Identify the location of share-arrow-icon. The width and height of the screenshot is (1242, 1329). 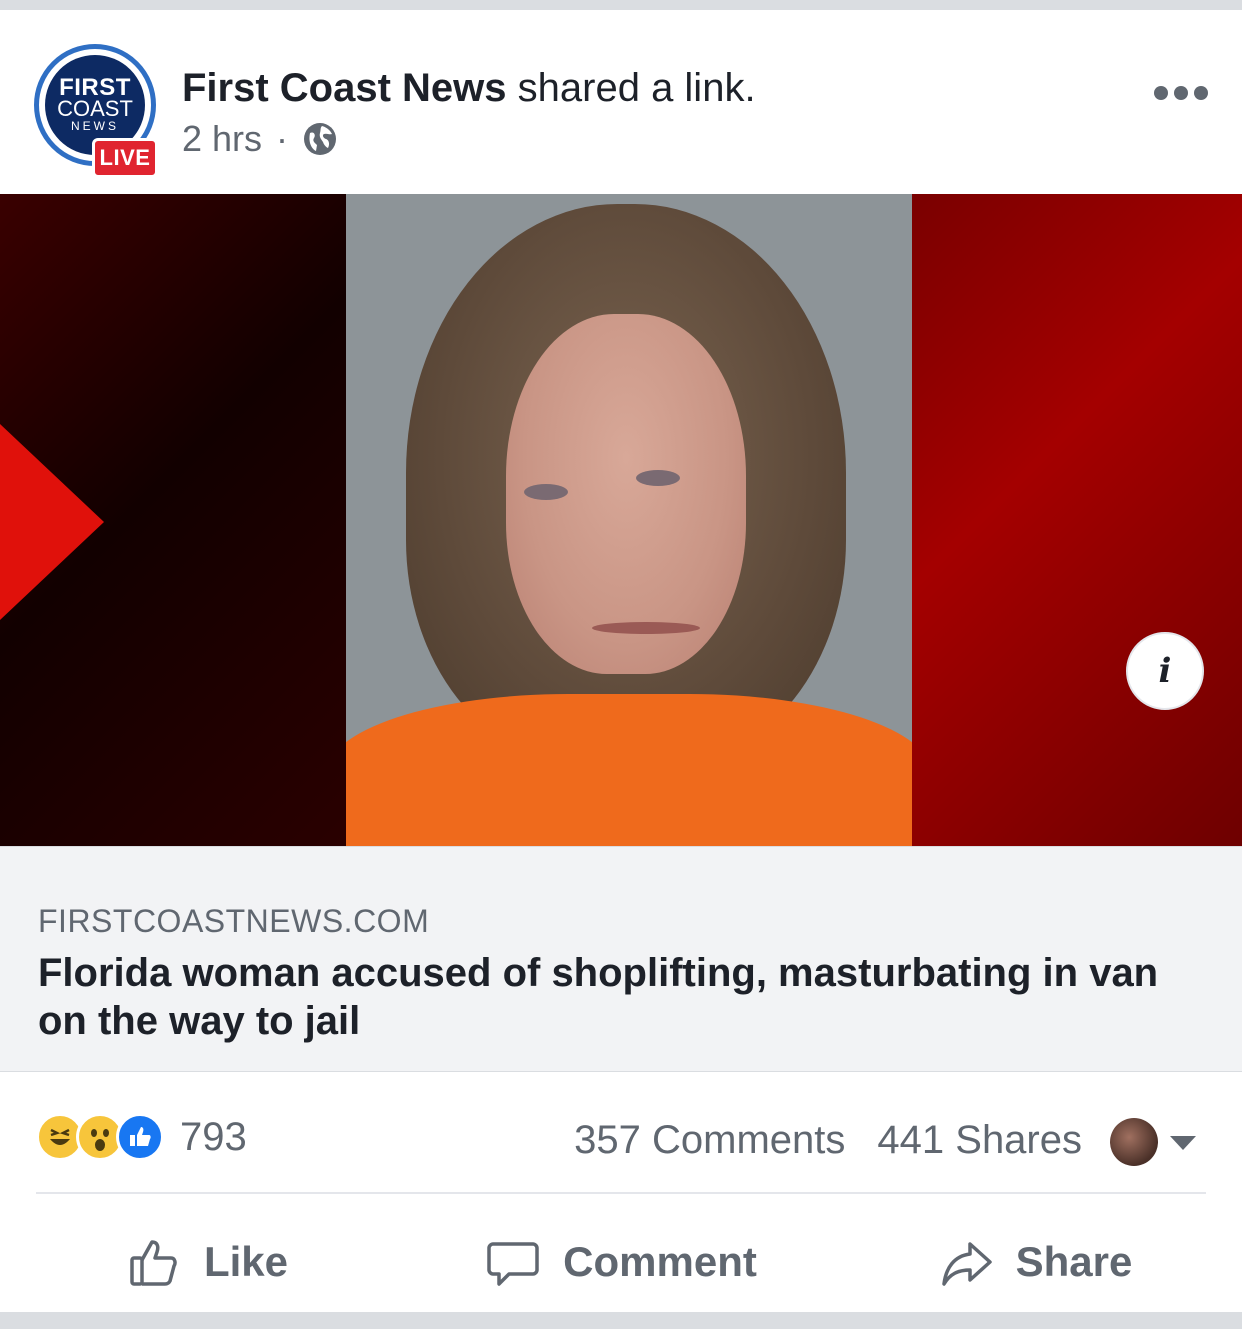
(966, 1264).